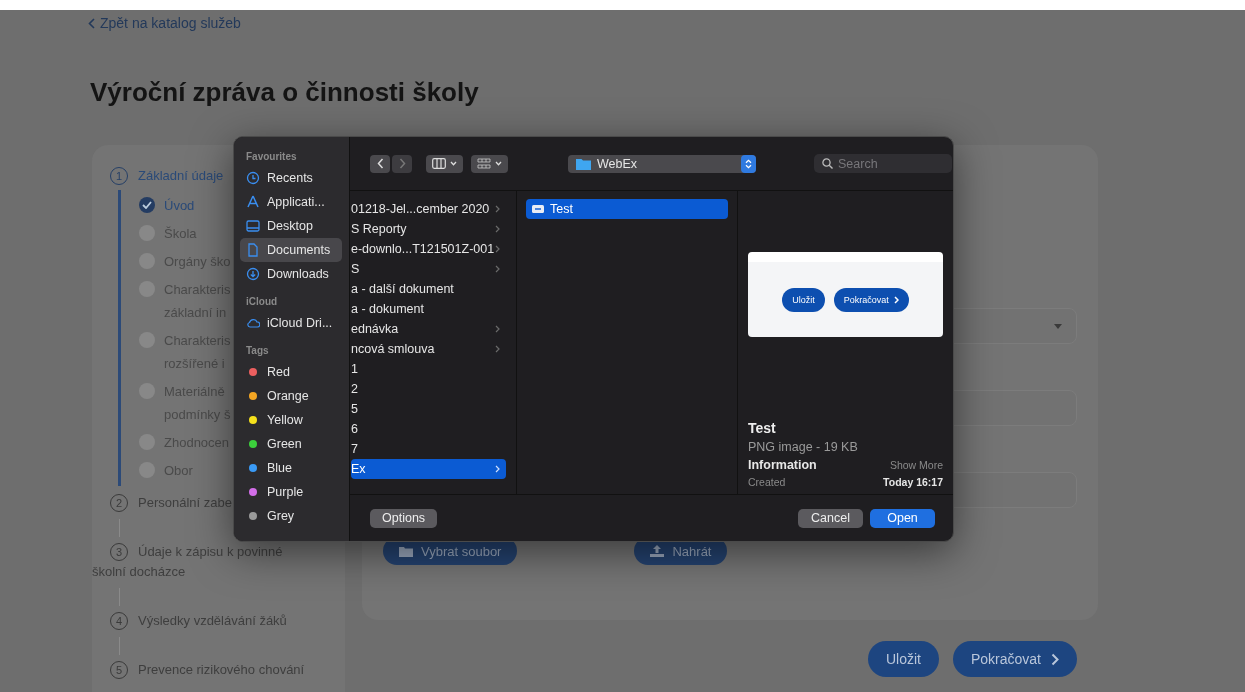 The image size is (1245, 692). I want to click on step-label: Základní údaje, so click(181, 176).